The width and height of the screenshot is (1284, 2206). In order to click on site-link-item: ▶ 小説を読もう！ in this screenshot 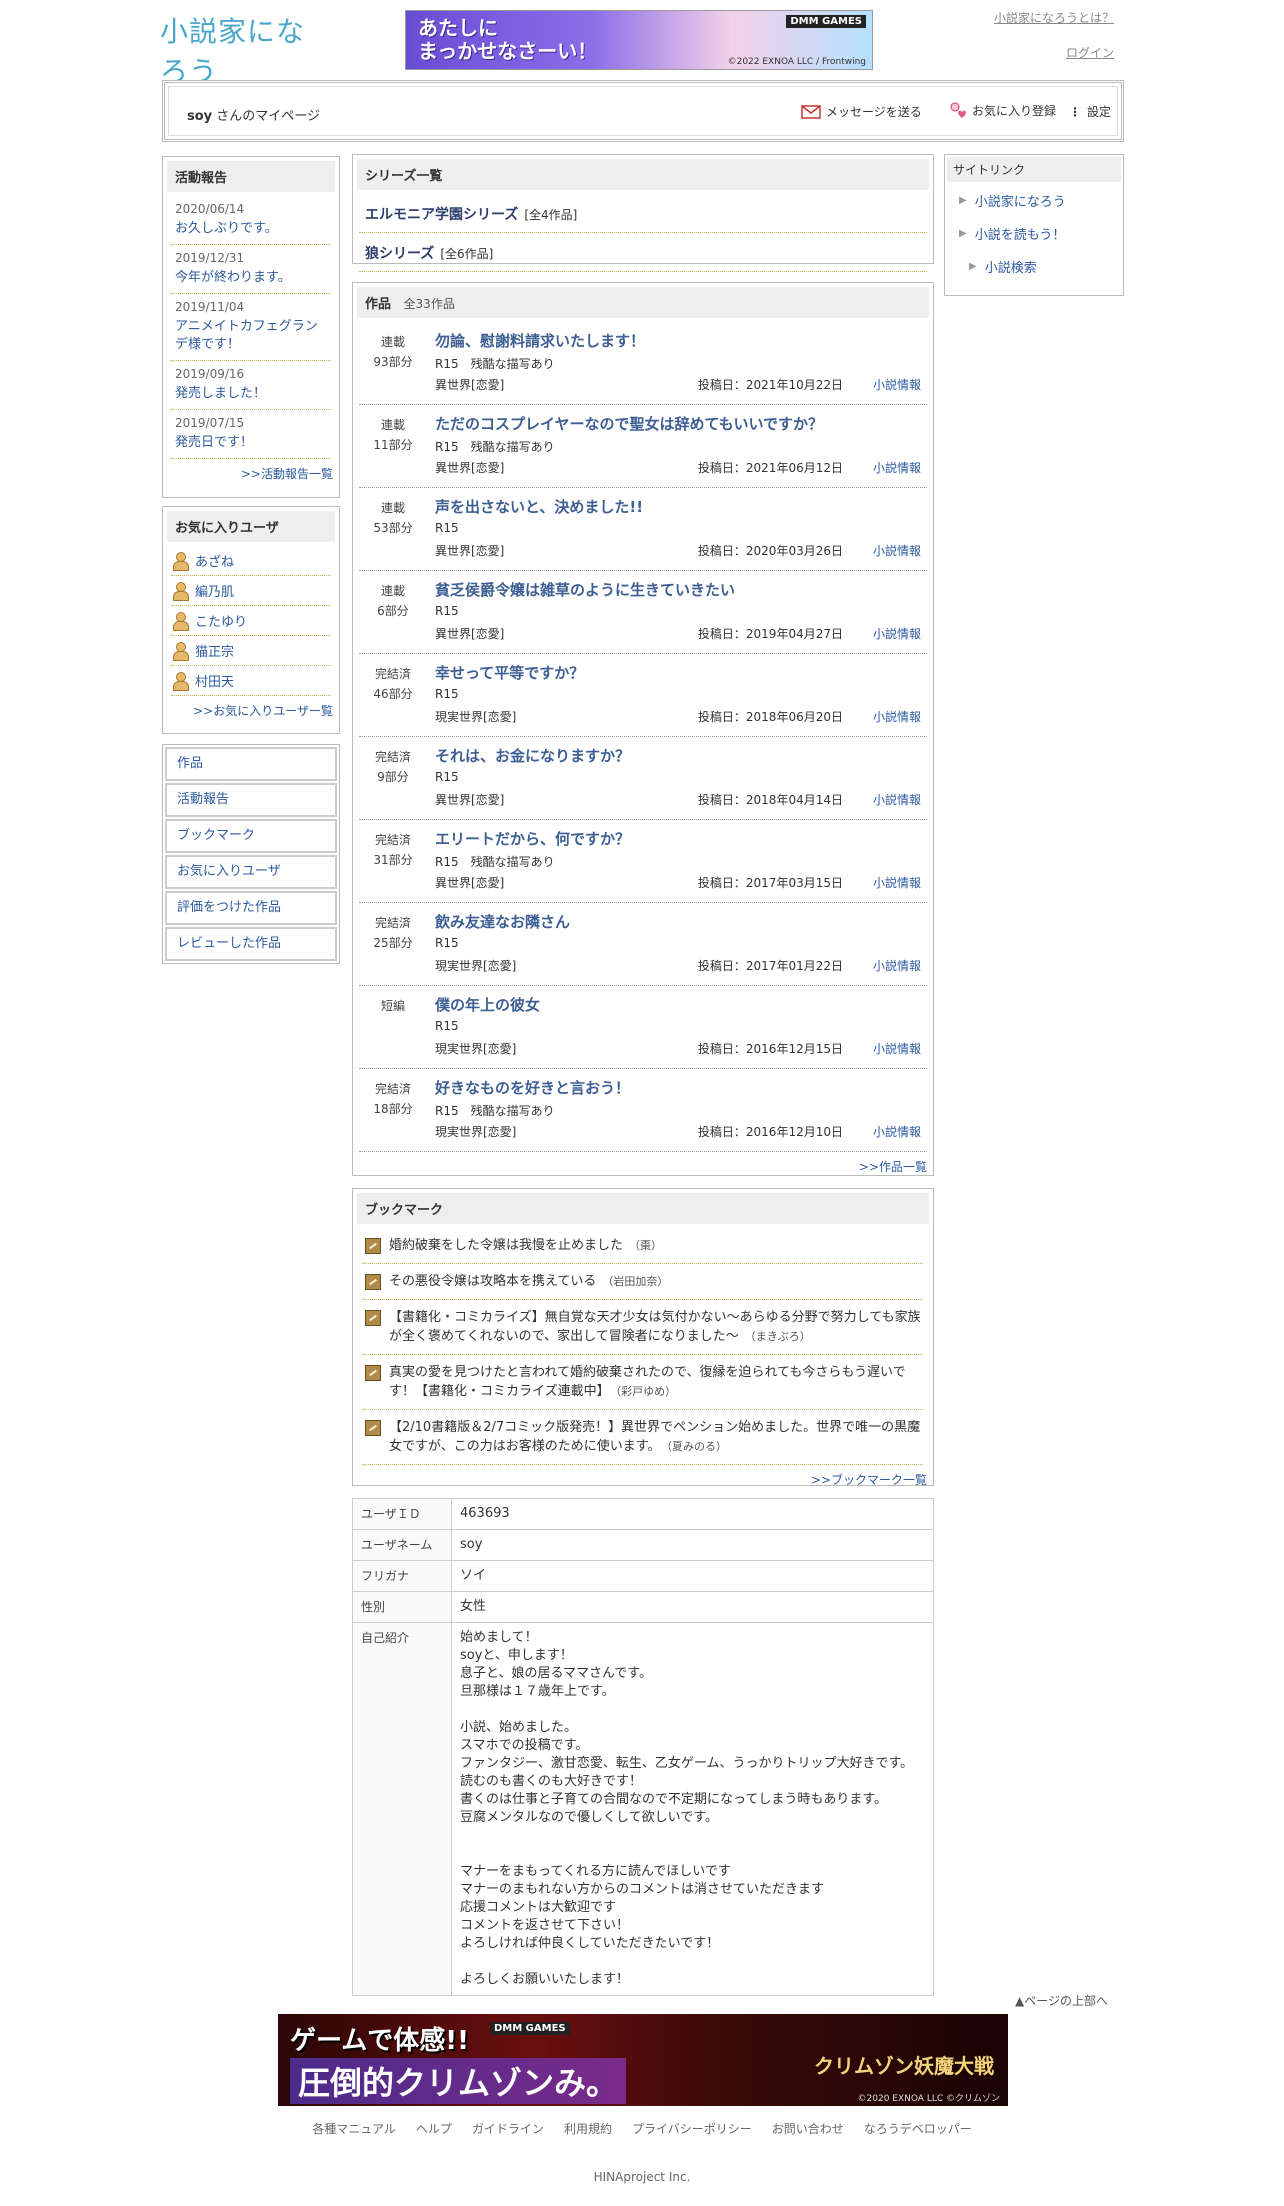, I will do `click(1034, 233)`.